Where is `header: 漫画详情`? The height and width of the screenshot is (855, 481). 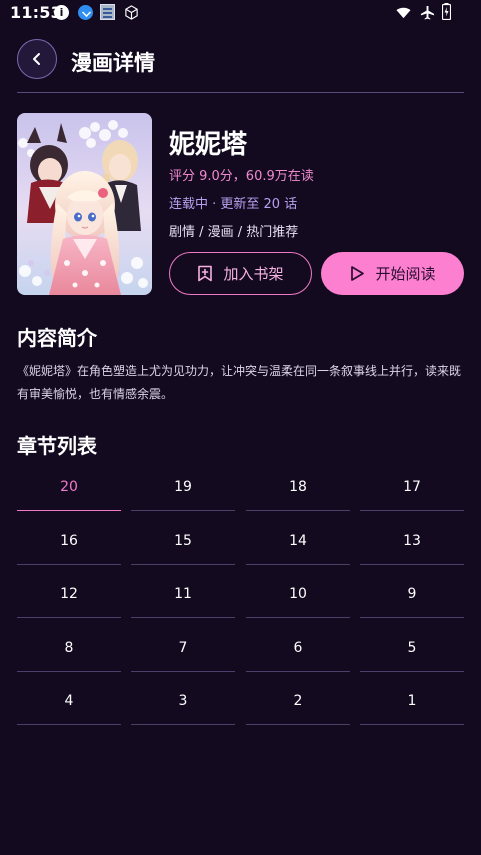
header: 漫画详情 is located at coordinates (240, 61).